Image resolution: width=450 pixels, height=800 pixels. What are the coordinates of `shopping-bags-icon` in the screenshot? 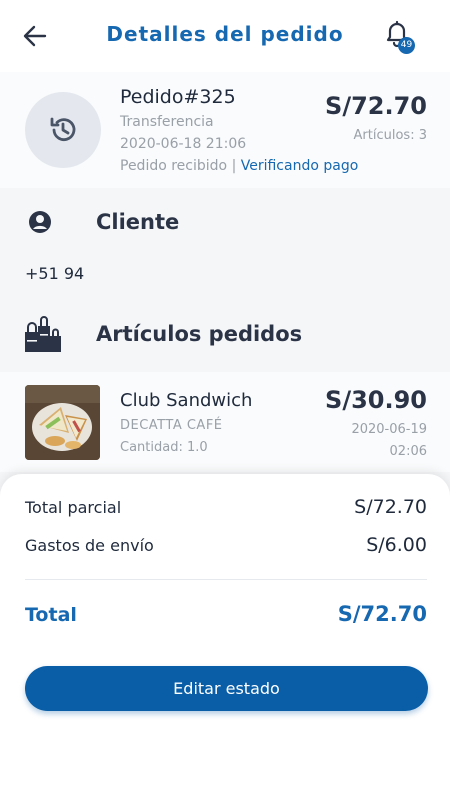 It's located at (43, 334).